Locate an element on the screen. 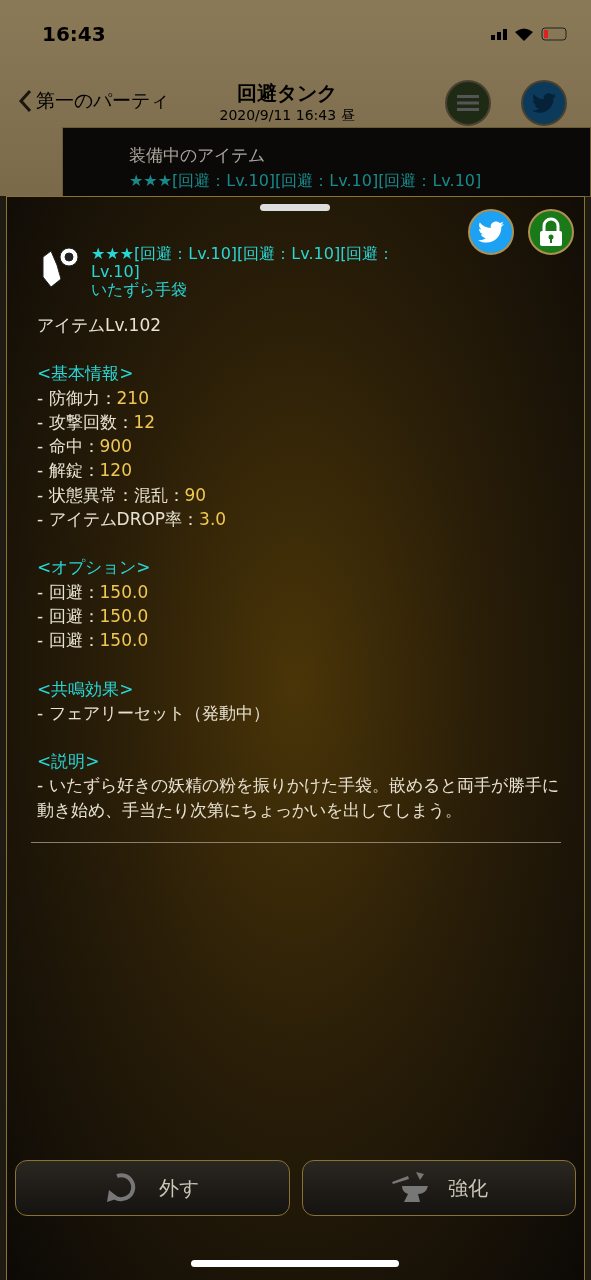  action-button: 強化 is located at coordinates (438, 1188).